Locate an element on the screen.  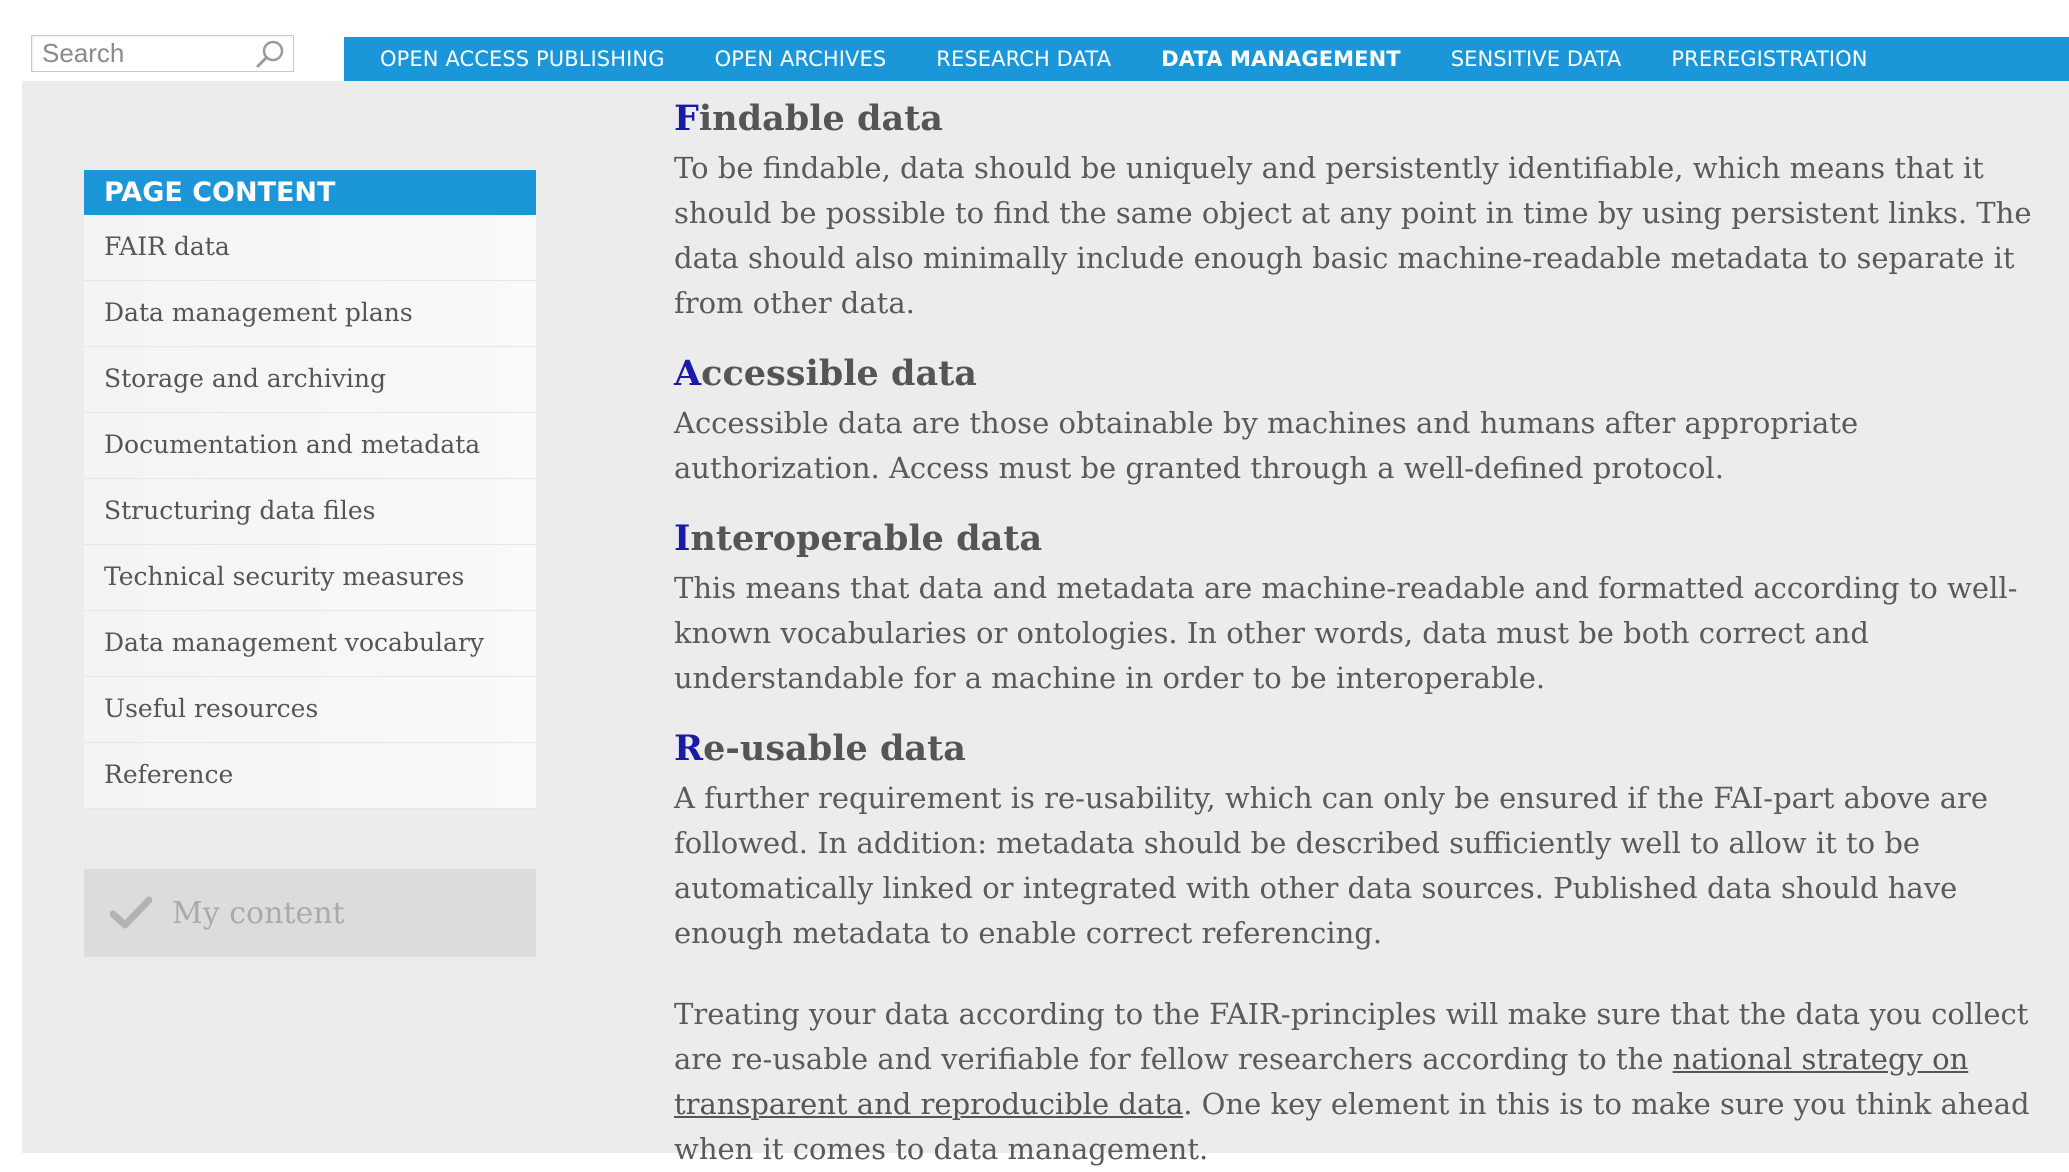
sidebar-item-structuring-data-files: Structuring data files is located at coordinates (310, 512).